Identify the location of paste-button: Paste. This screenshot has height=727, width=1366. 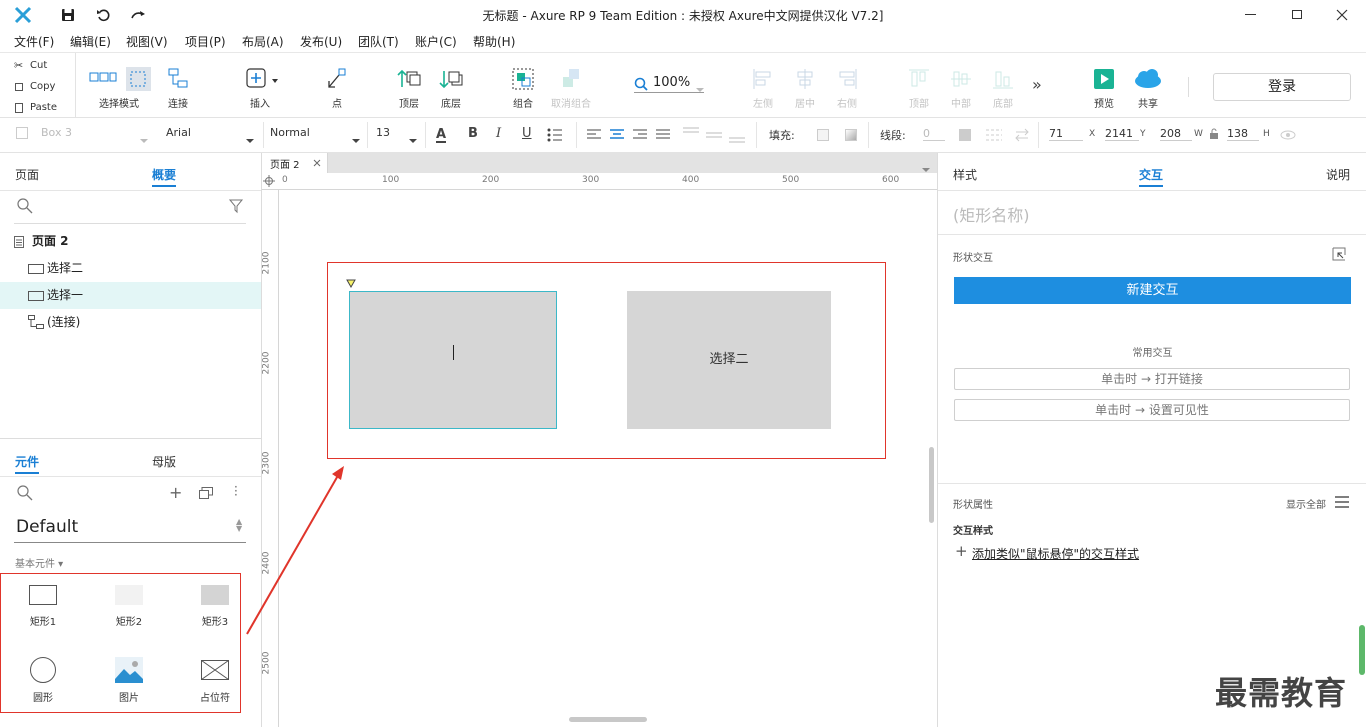
(37, 107).